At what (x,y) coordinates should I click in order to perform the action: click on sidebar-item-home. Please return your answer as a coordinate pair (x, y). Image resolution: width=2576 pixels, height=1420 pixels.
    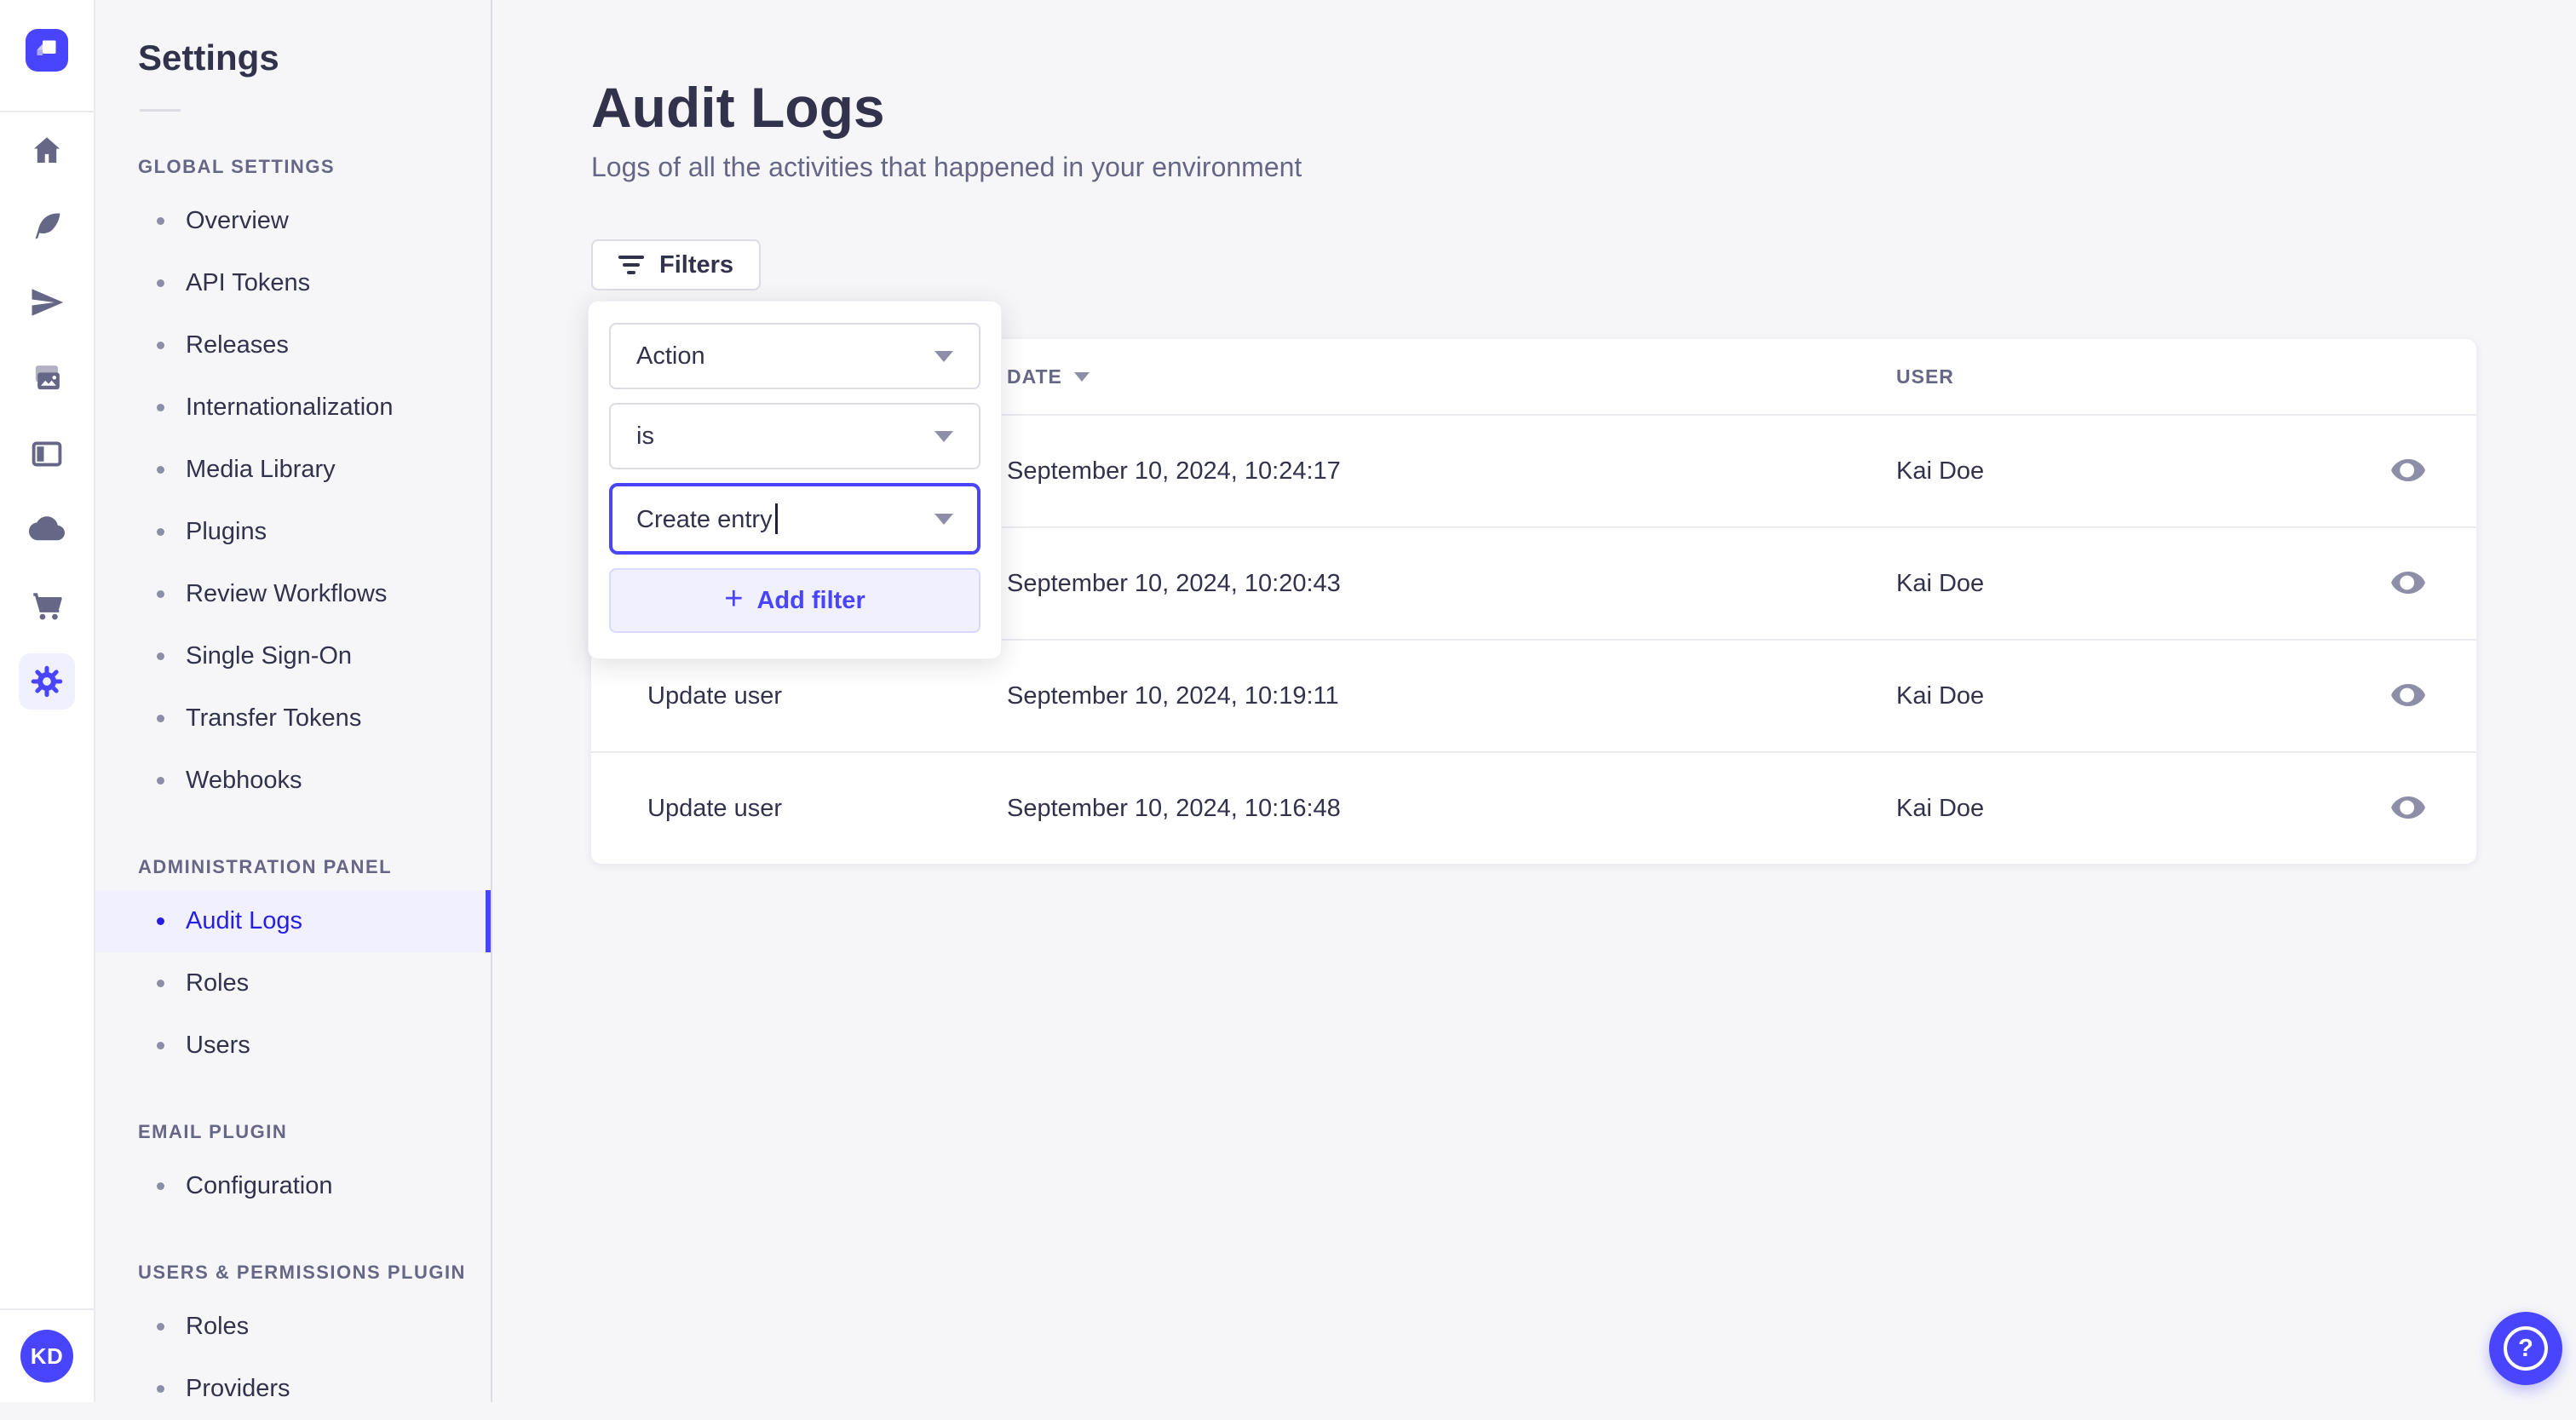
    Looking at the image, I should click on (48, 150).